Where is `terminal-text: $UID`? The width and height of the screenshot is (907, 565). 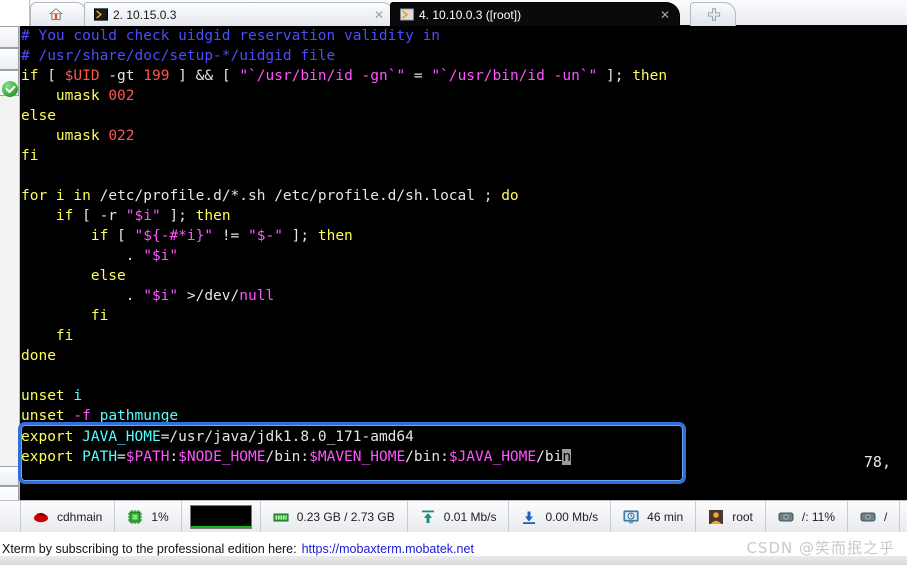 terminal-text: $UID is located at coordinates (82, 76).